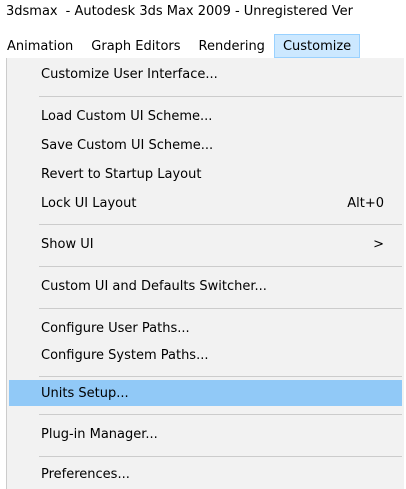  Describe the element at coordinates (67, 244) in the screenshot. I see `menu-item-label: Show UI` at that location.